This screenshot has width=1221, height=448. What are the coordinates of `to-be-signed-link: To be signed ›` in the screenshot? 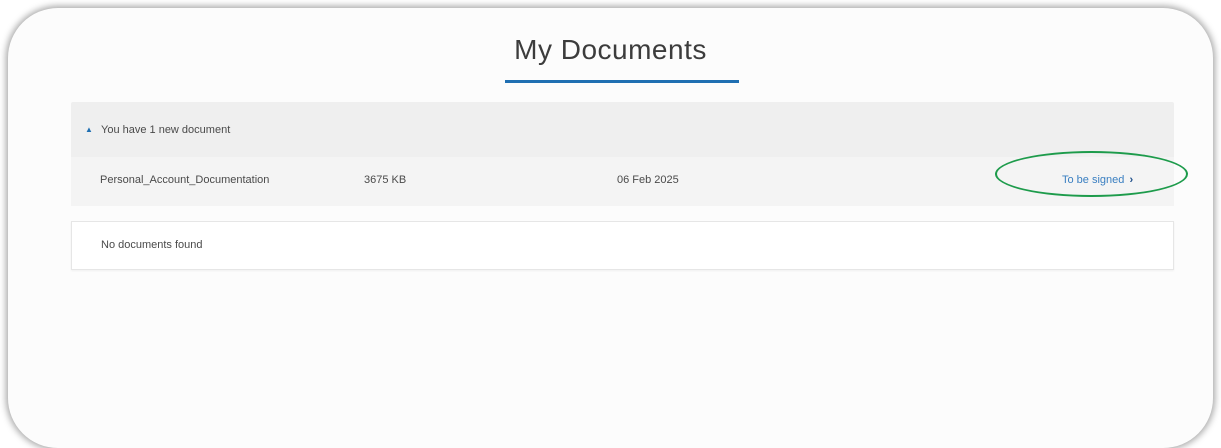 It's located at (1097, 180).